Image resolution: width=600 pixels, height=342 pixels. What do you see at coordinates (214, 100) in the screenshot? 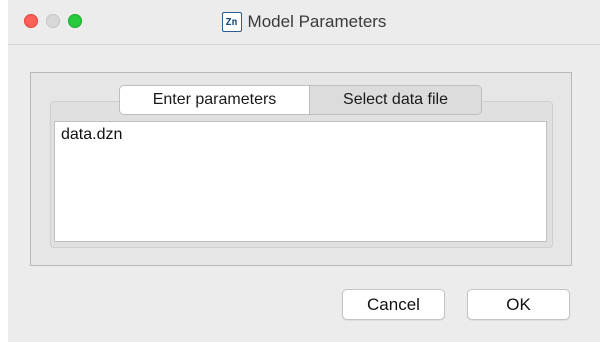
I see `tab-enter-parameters: Enter parameters` at bounding box center [214, 100].